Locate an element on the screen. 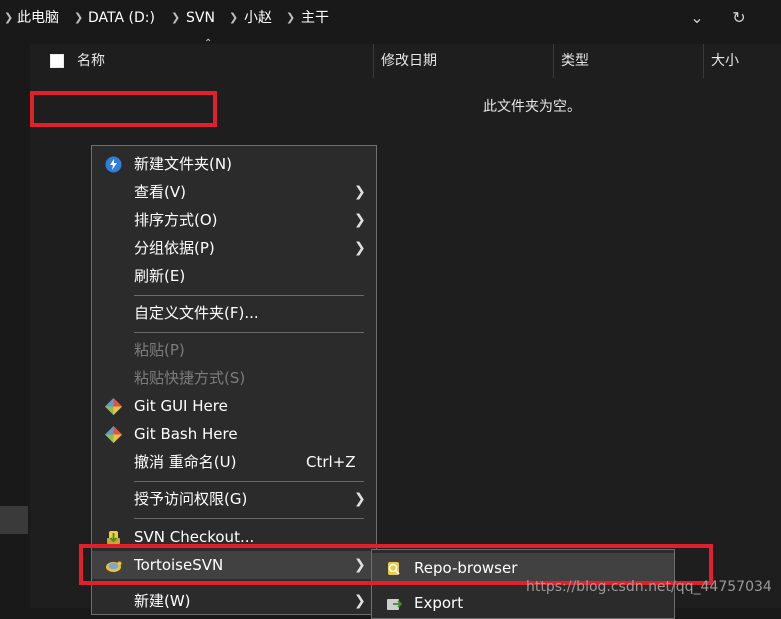 Image resolution: width=781 pixels, height=619 pixels. menu-label: 新建文件夹(N) is located at coordinates (183, 164).